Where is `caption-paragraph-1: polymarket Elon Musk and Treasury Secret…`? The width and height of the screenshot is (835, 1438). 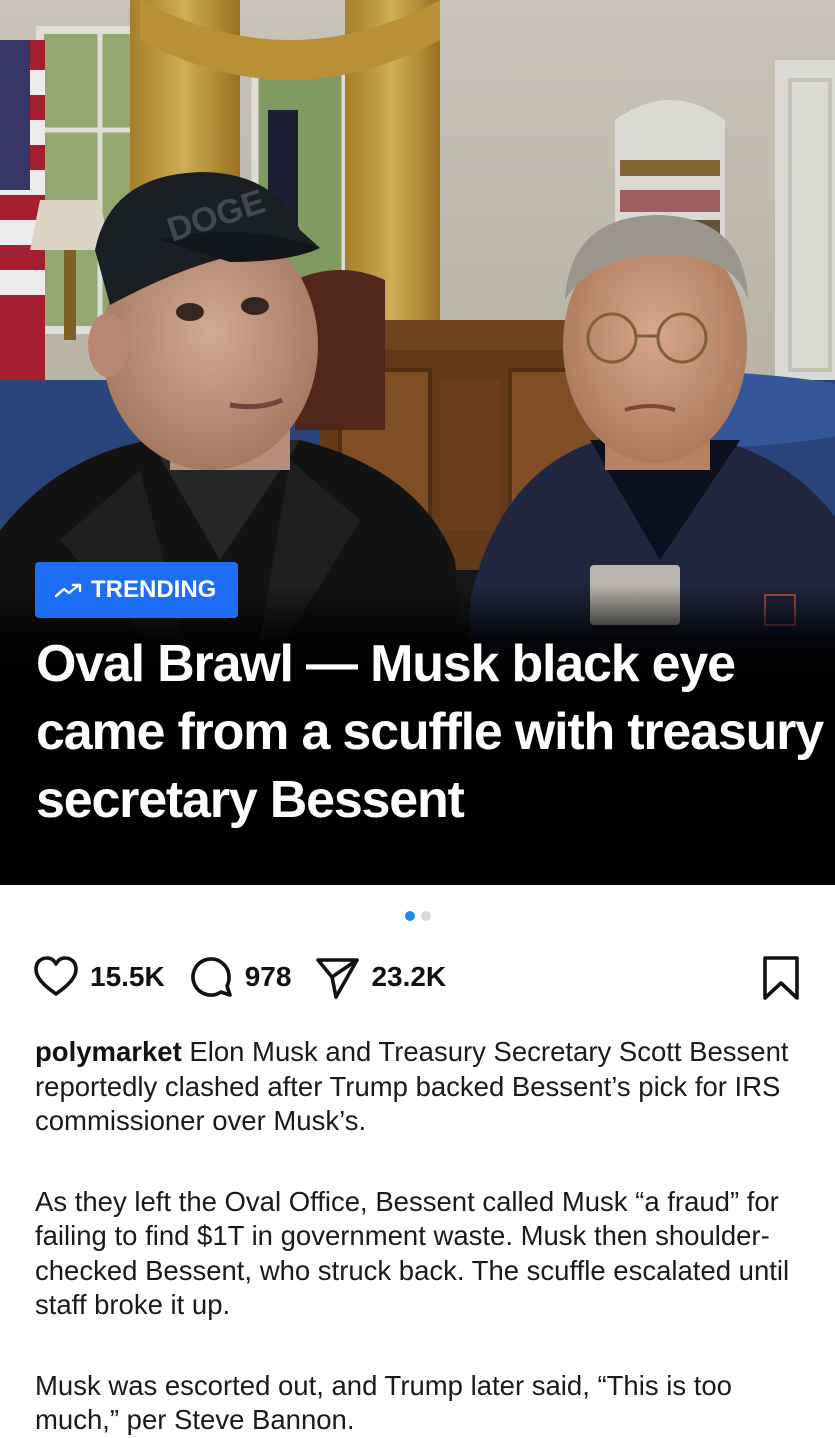
caption-paragraph-1: polymarket Elon Musk and Treasury Secret… is located at coordinates (420, 1087).